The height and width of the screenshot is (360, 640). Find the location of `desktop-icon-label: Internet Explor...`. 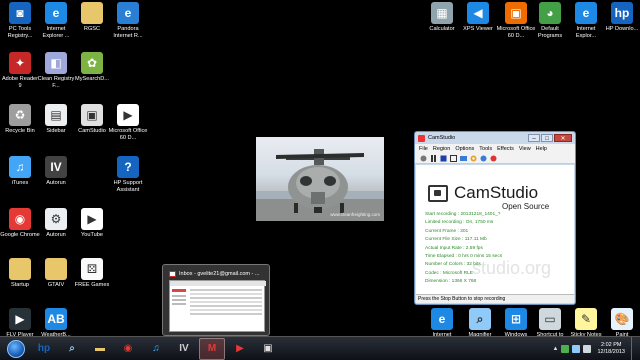

desktop-icon-label: Internet Explor... is located at coordinates (586, 32).